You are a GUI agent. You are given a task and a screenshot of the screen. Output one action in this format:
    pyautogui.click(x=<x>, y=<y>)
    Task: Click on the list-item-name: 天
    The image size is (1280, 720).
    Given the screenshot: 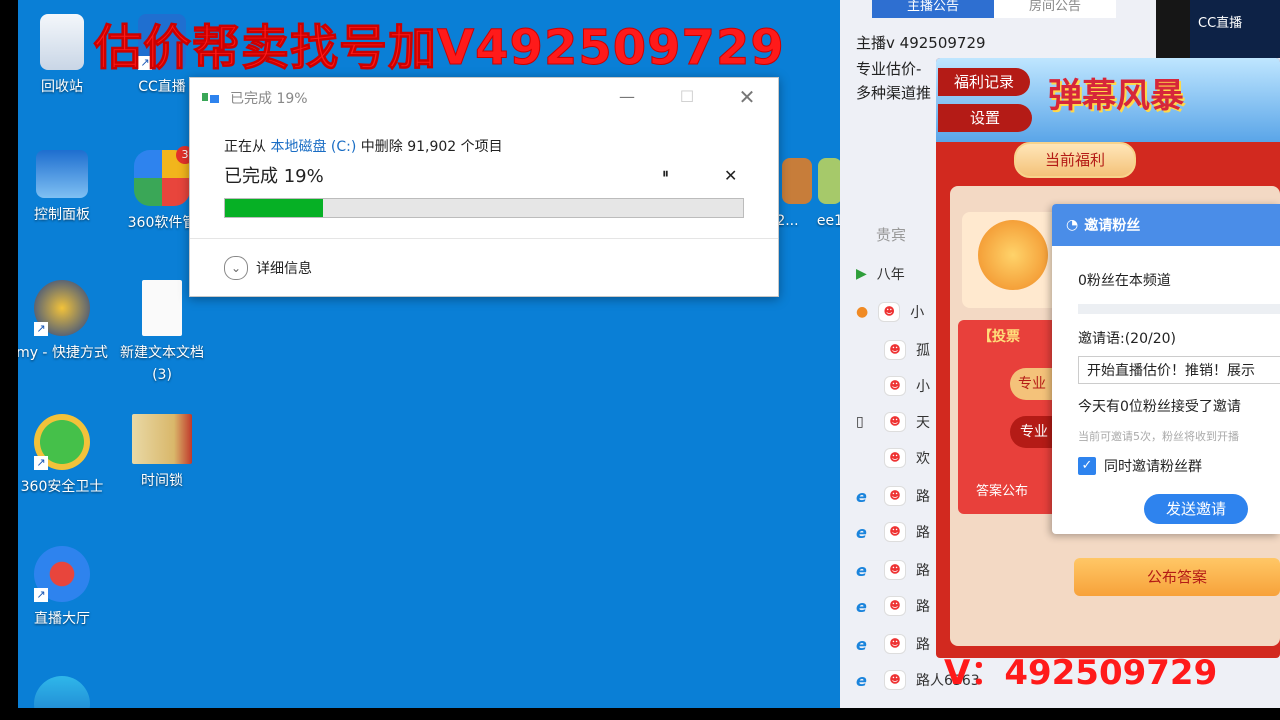 What is the action you would take?
    pyautogui.click(x=923, y=423)
    